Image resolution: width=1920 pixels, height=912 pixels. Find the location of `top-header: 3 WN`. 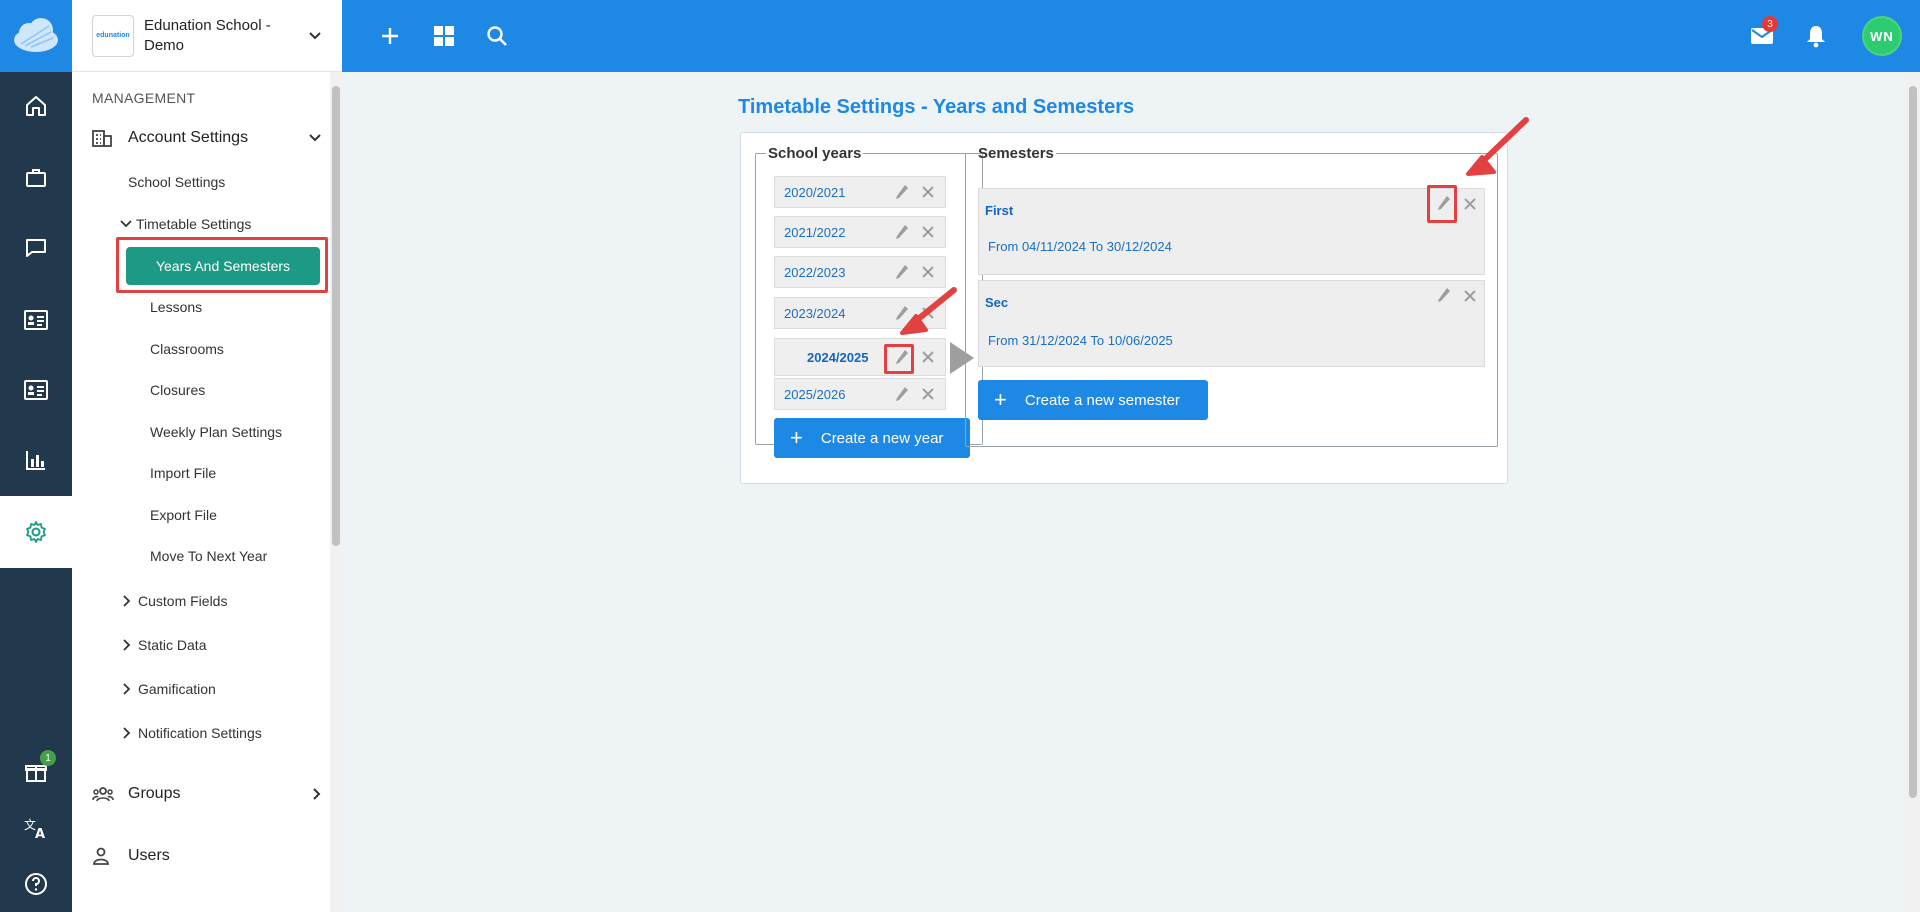

top-header: 3 WN is located at coordinates (1131, 36).